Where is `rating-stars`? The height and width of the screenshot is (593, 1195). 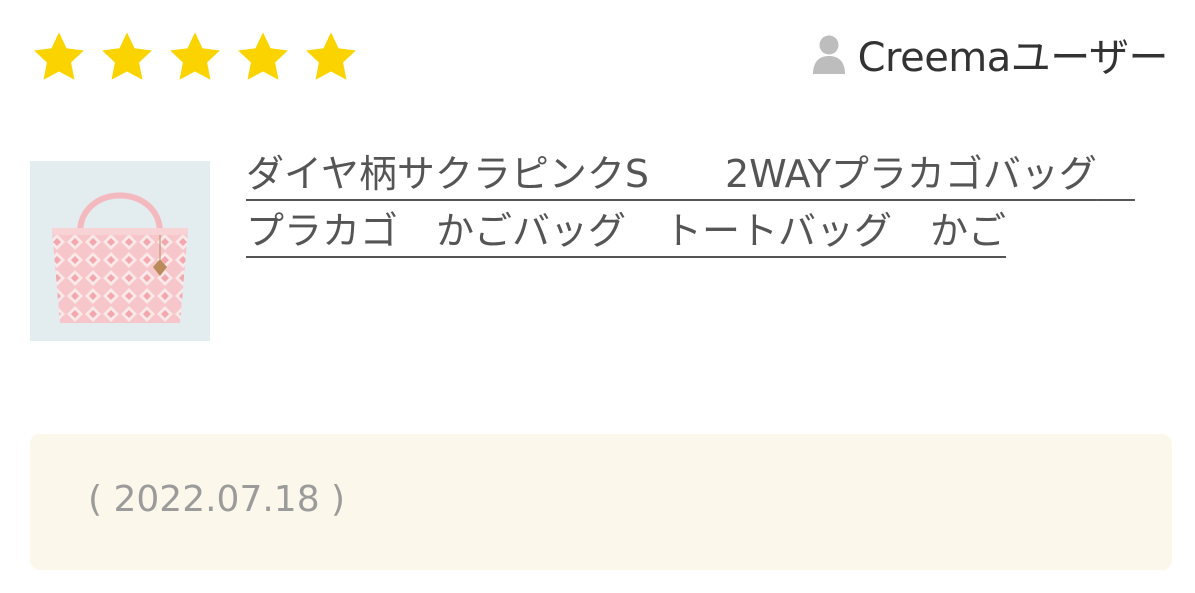 rating-stars is located at coordinates (195, 57).